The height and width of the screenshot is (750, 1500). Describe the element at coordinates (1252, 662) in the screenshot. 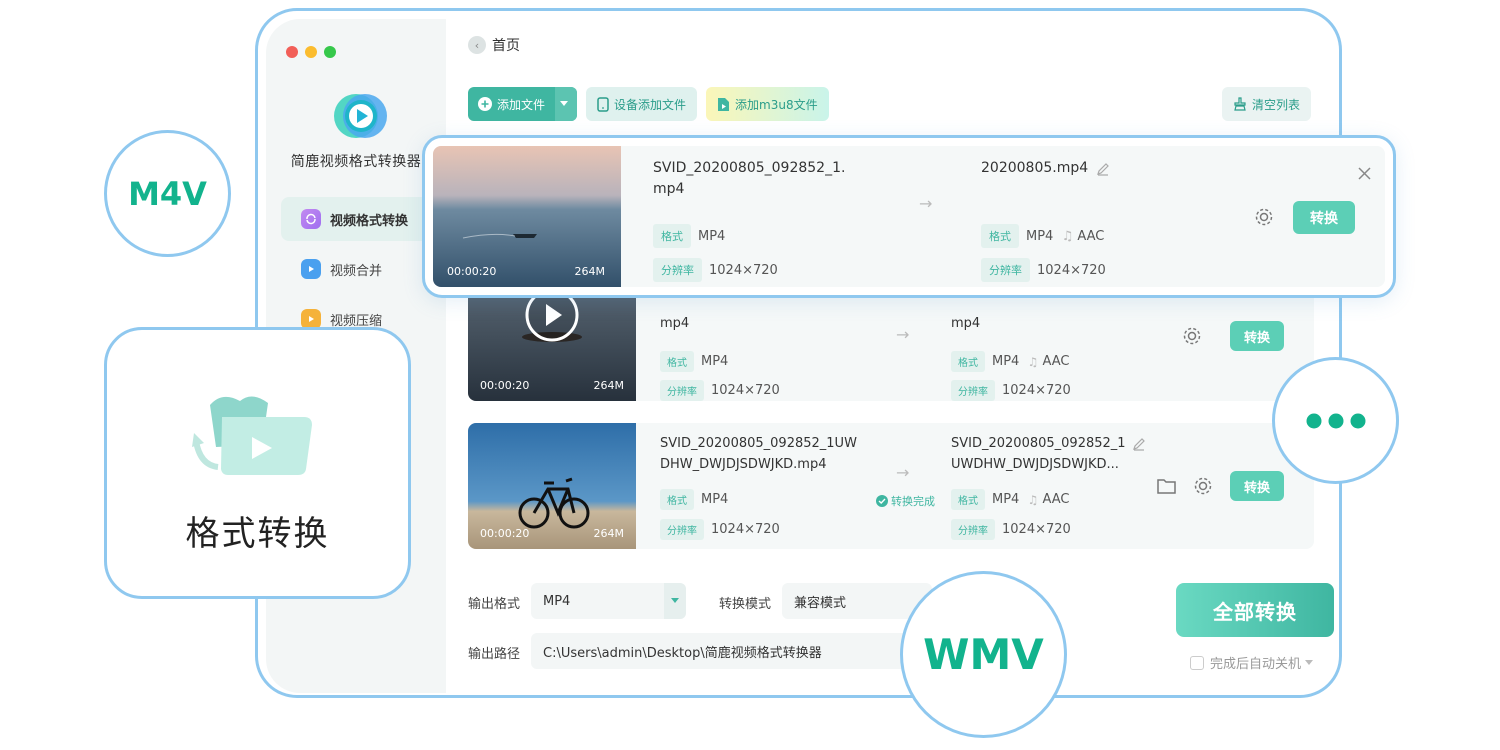

I see `auto-shutdown-option: 完成后自动关机` at that location.